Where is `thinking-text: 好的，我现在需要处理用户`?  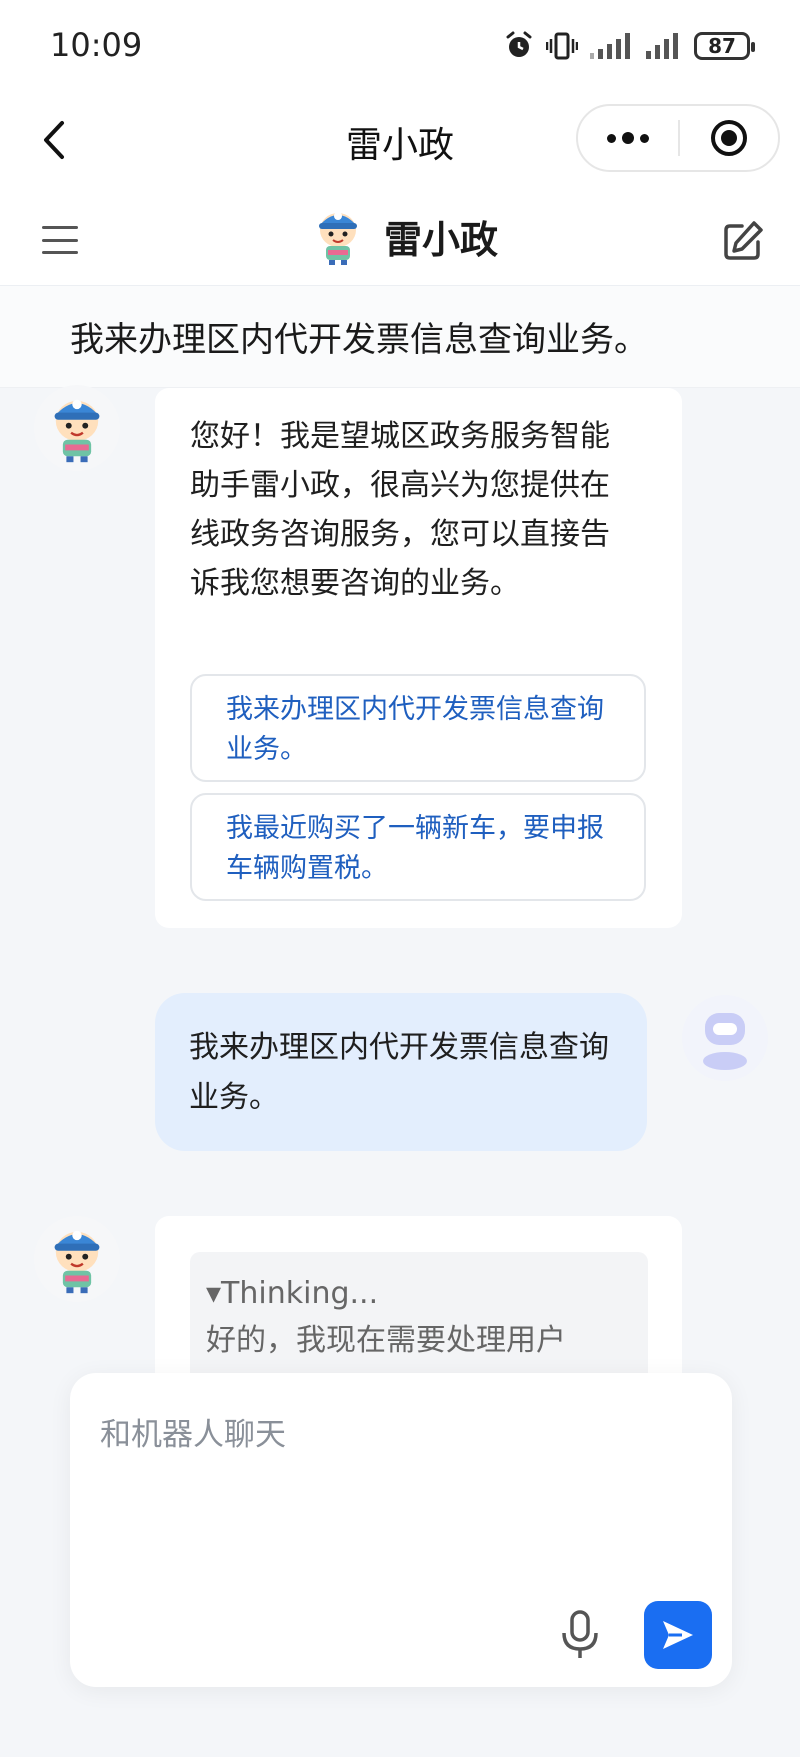 thinking-text: 好的，我现在需要处理用户 is located at coordinates (386, 1340).